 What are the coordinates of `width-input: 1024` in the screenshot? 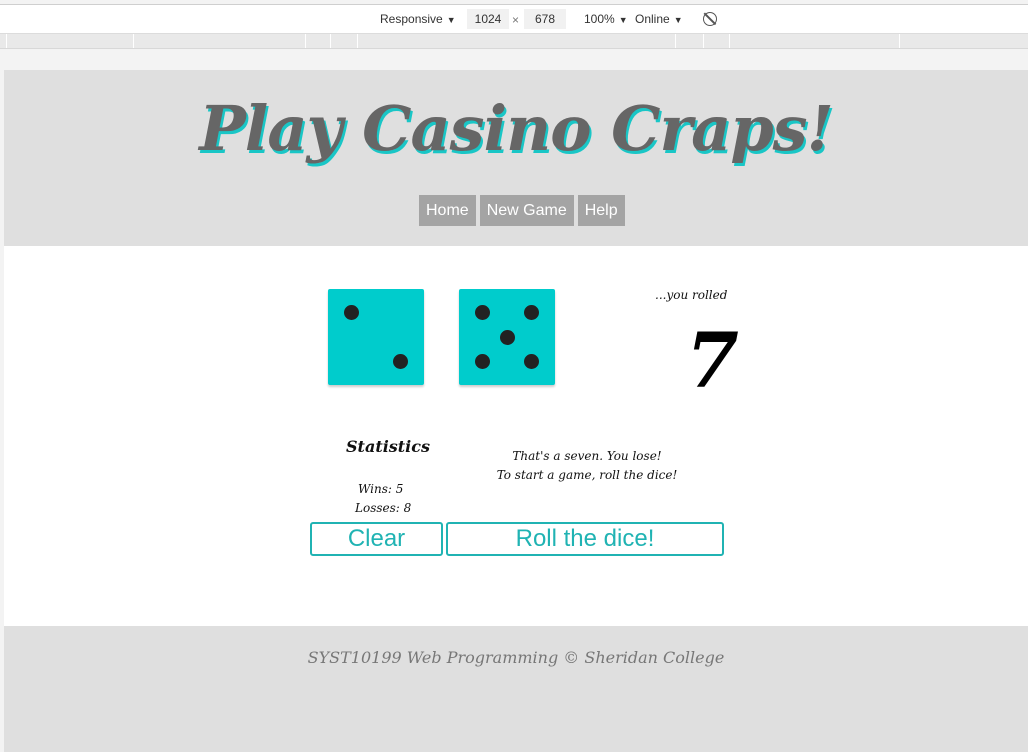 It's located at (488, 19).